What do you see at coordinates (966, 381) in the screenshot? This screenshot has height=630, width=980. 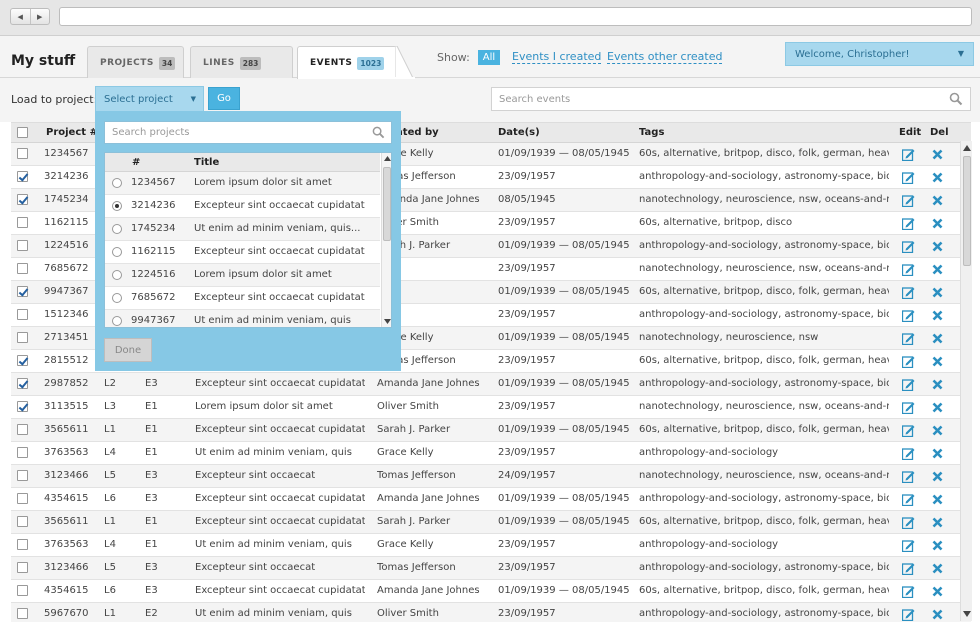 I see `table-scrollbar` at bounding box center [966, 381].